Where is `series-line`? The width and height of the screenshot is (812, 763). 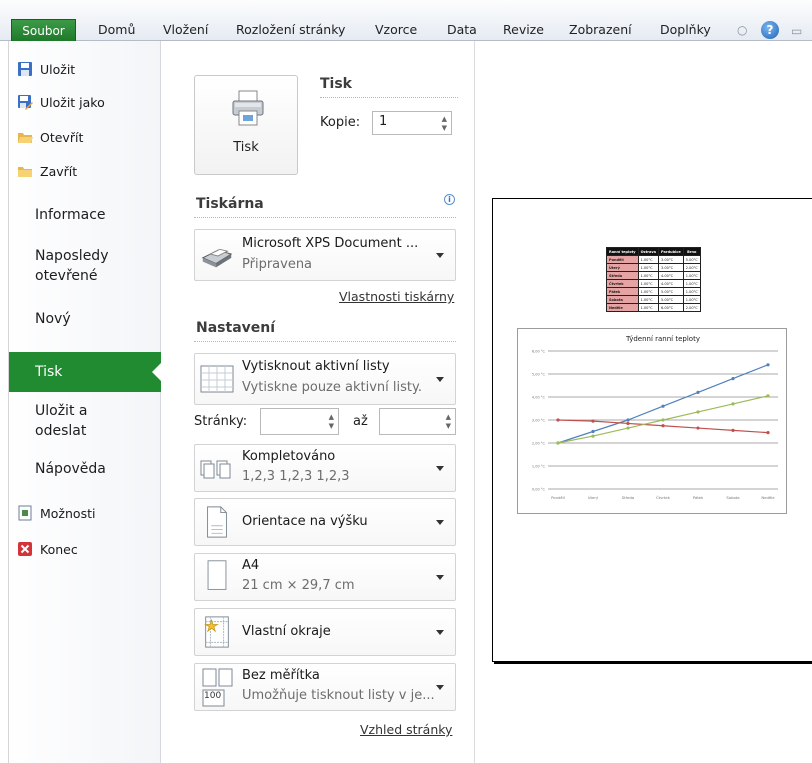
series-line is located at coordinates (663, 404).